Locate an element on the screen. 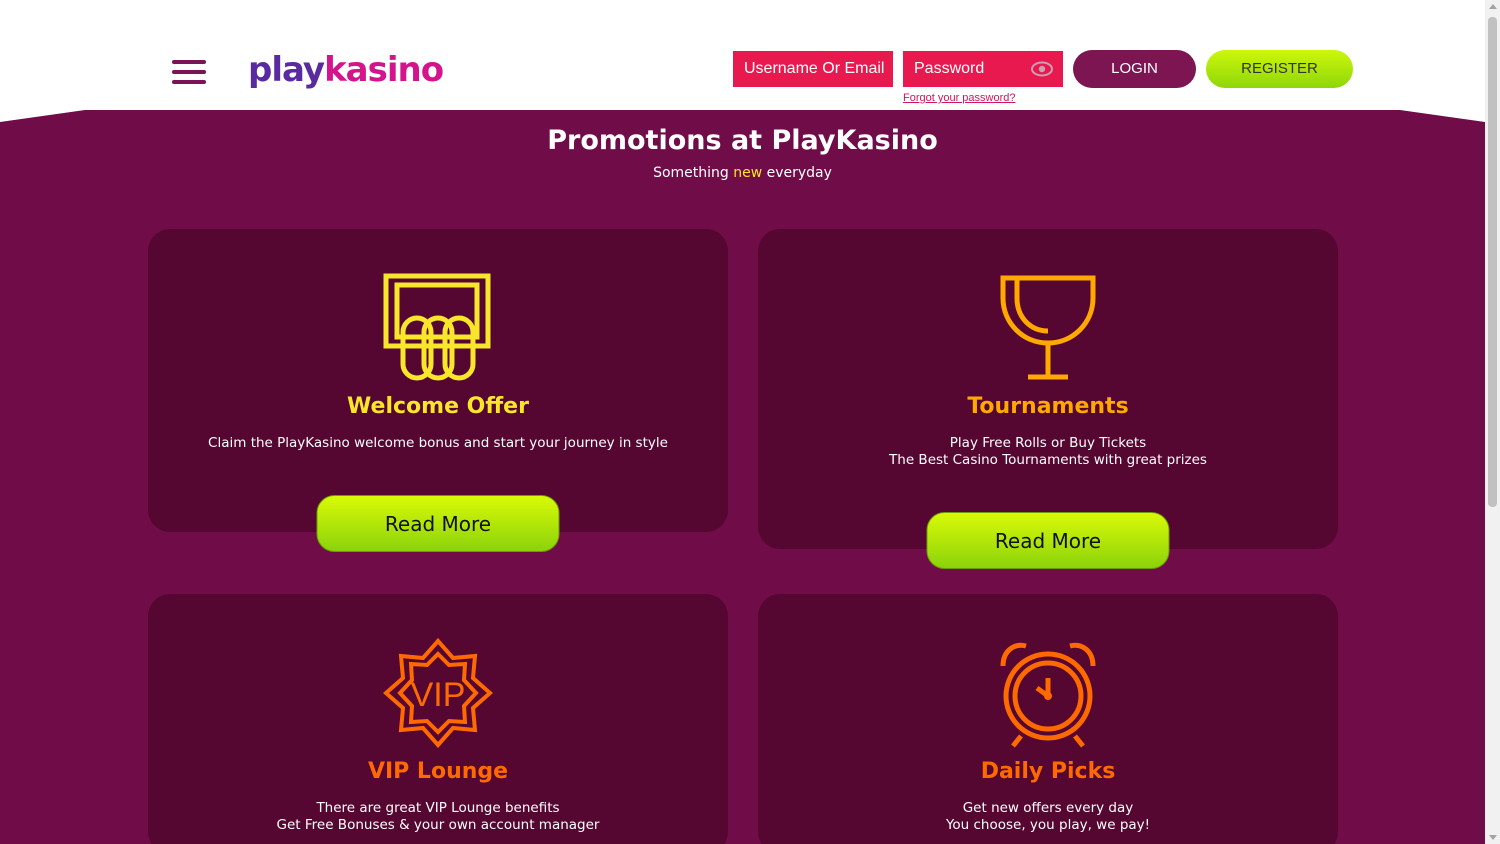  card-title: Tournaments is located at coordinates (1048, 406).